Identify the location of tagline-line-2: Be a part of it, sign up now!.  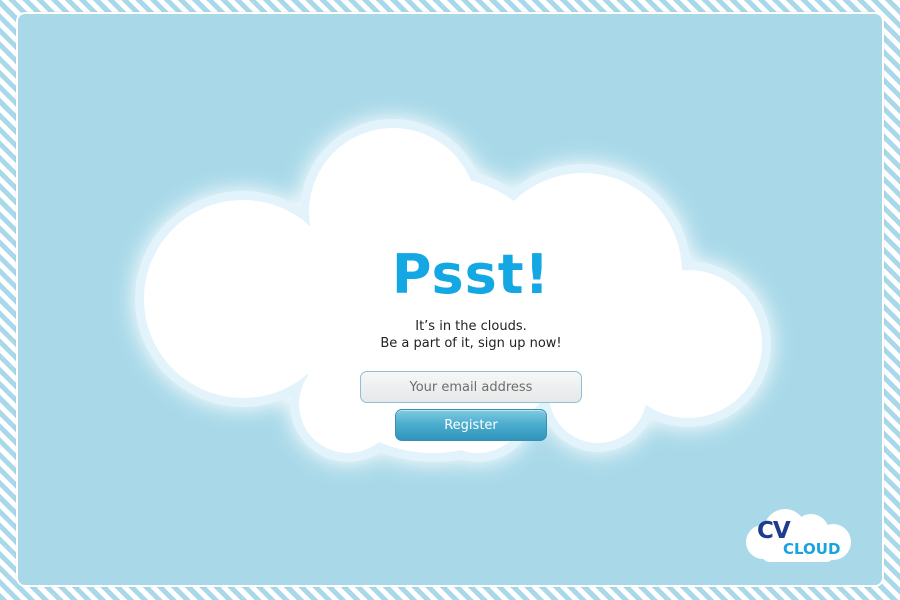
(471, 343).